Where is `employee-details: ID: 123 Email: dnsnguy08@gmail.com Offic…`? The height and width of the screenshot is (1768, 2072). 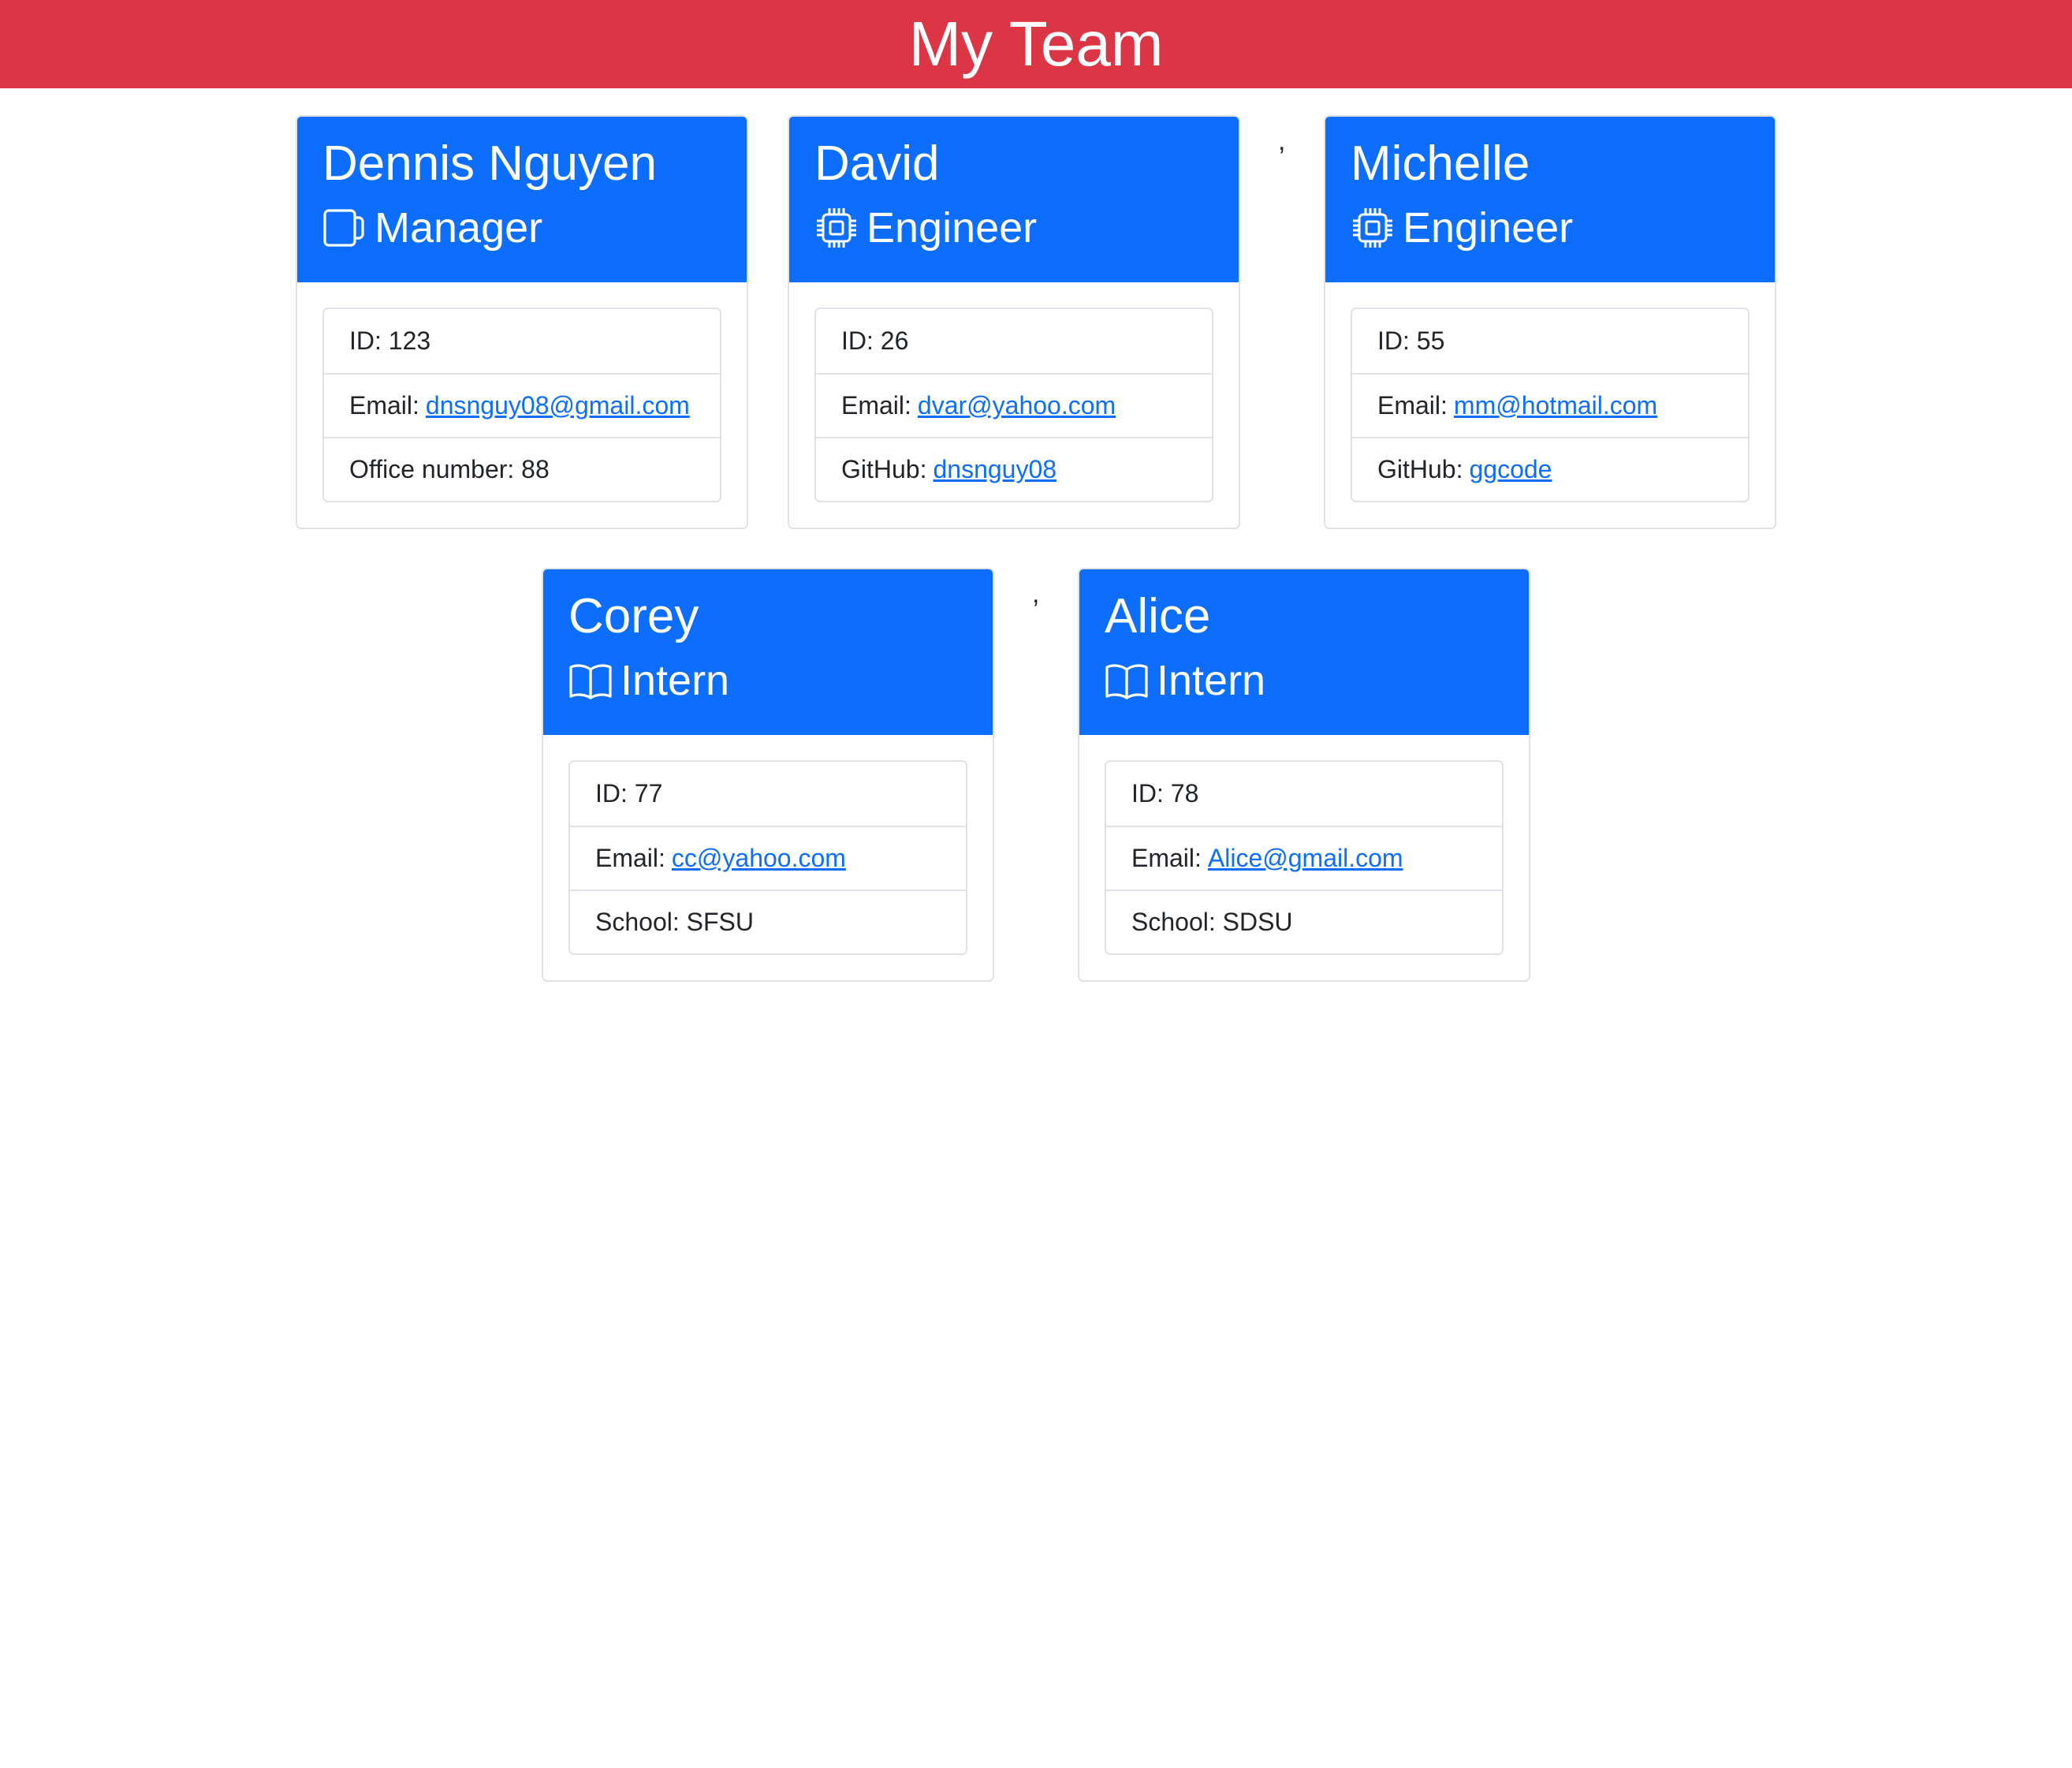
employee-details: ID: 123 Email: dnsnguy08@gmail.com Offic… is located at coordinates (521, 405).